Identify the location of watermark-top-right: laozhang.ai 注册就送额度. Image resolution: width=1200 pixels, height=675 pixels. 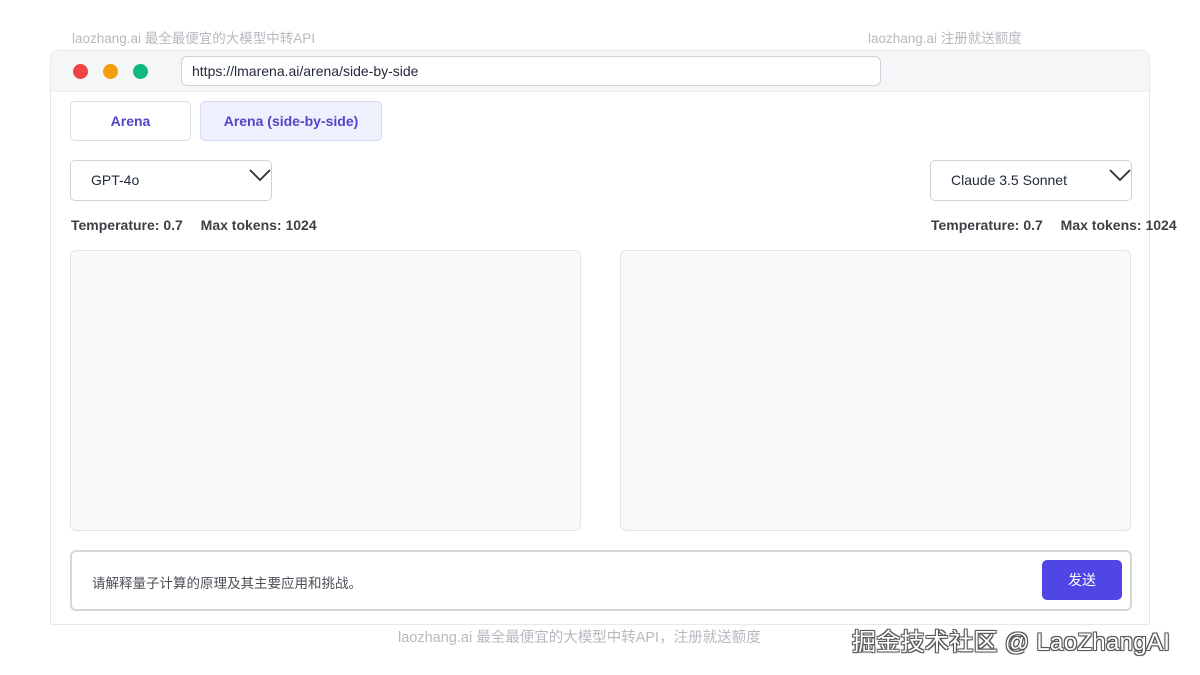
(945, 38).